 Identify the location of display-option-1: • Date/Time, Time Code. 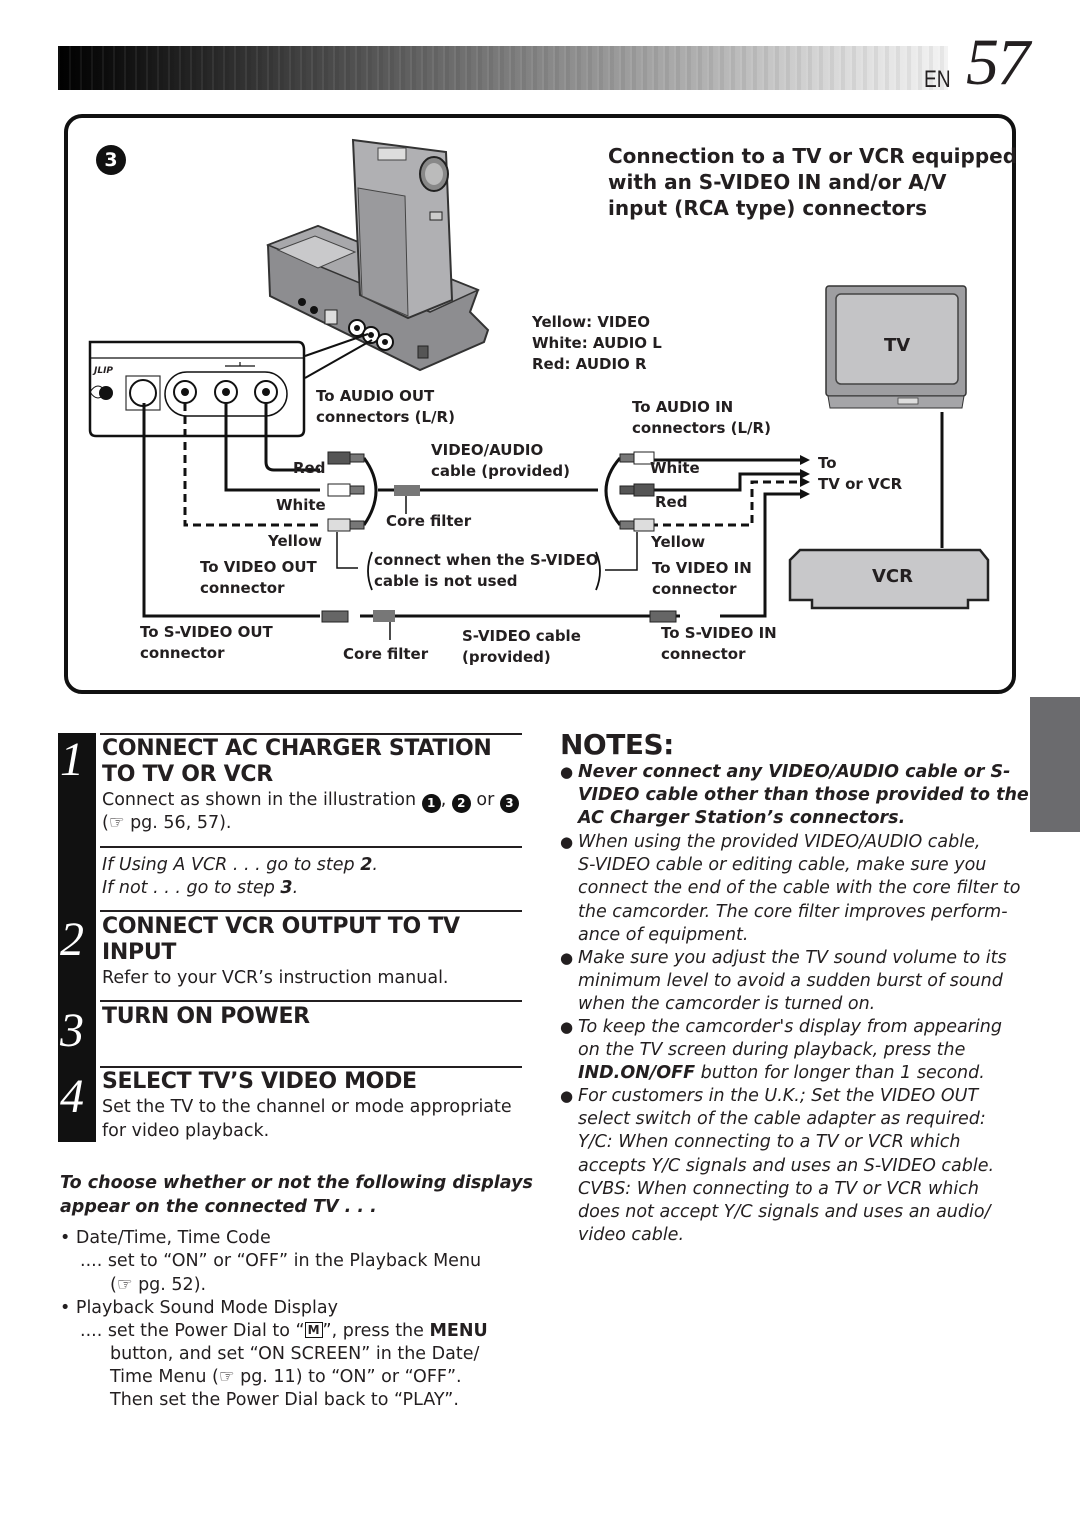
(165, 1238).